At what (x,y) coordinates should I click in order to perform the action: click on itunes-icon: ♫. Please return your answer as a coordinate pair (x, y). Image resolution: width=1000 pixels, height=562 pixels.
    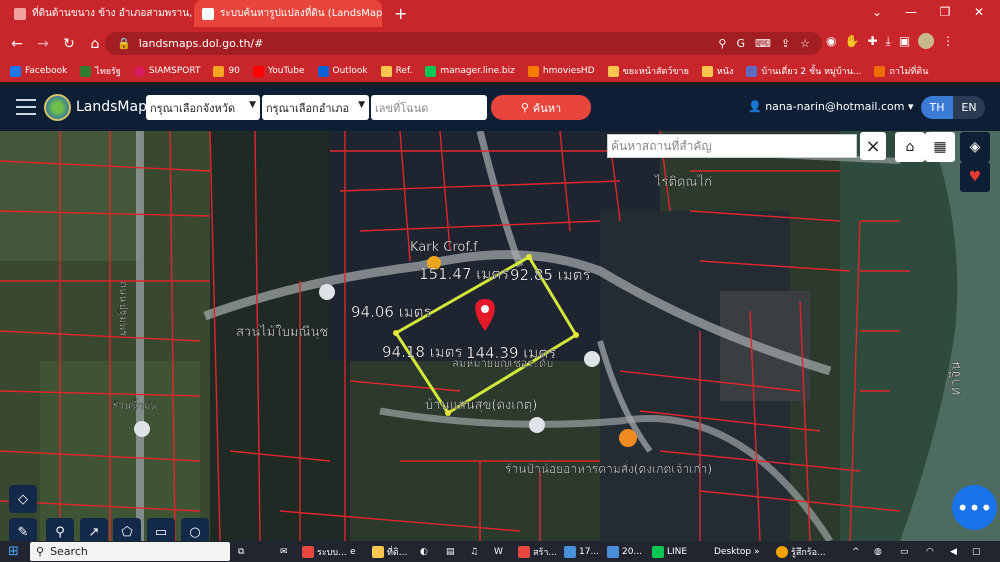
    Looking at the image, I should click on (474, 551).